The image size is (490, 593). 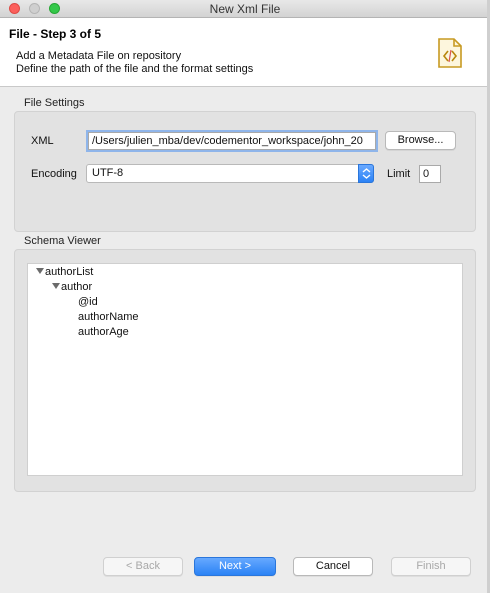 I want to click on tree-node-authorname: authorName, so click(x=108, y=317).